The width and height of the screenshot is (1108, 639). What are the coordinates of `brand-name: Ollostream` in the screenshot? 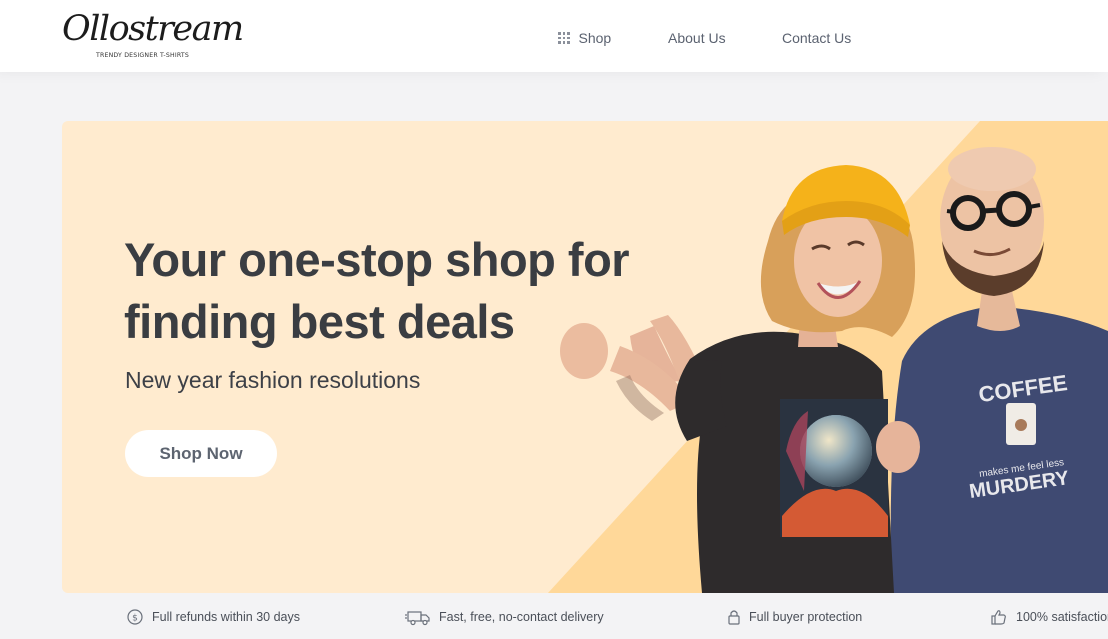 It's located at (153, 29).